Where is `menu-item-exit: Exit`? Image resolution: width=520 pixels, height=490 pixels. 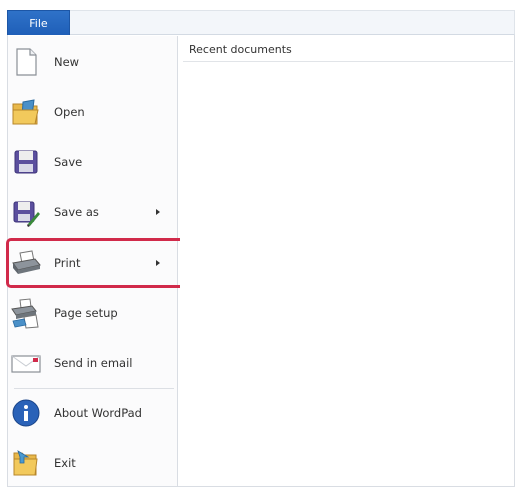
menu-item-exit: Exit is located at coordinates (89, 463).